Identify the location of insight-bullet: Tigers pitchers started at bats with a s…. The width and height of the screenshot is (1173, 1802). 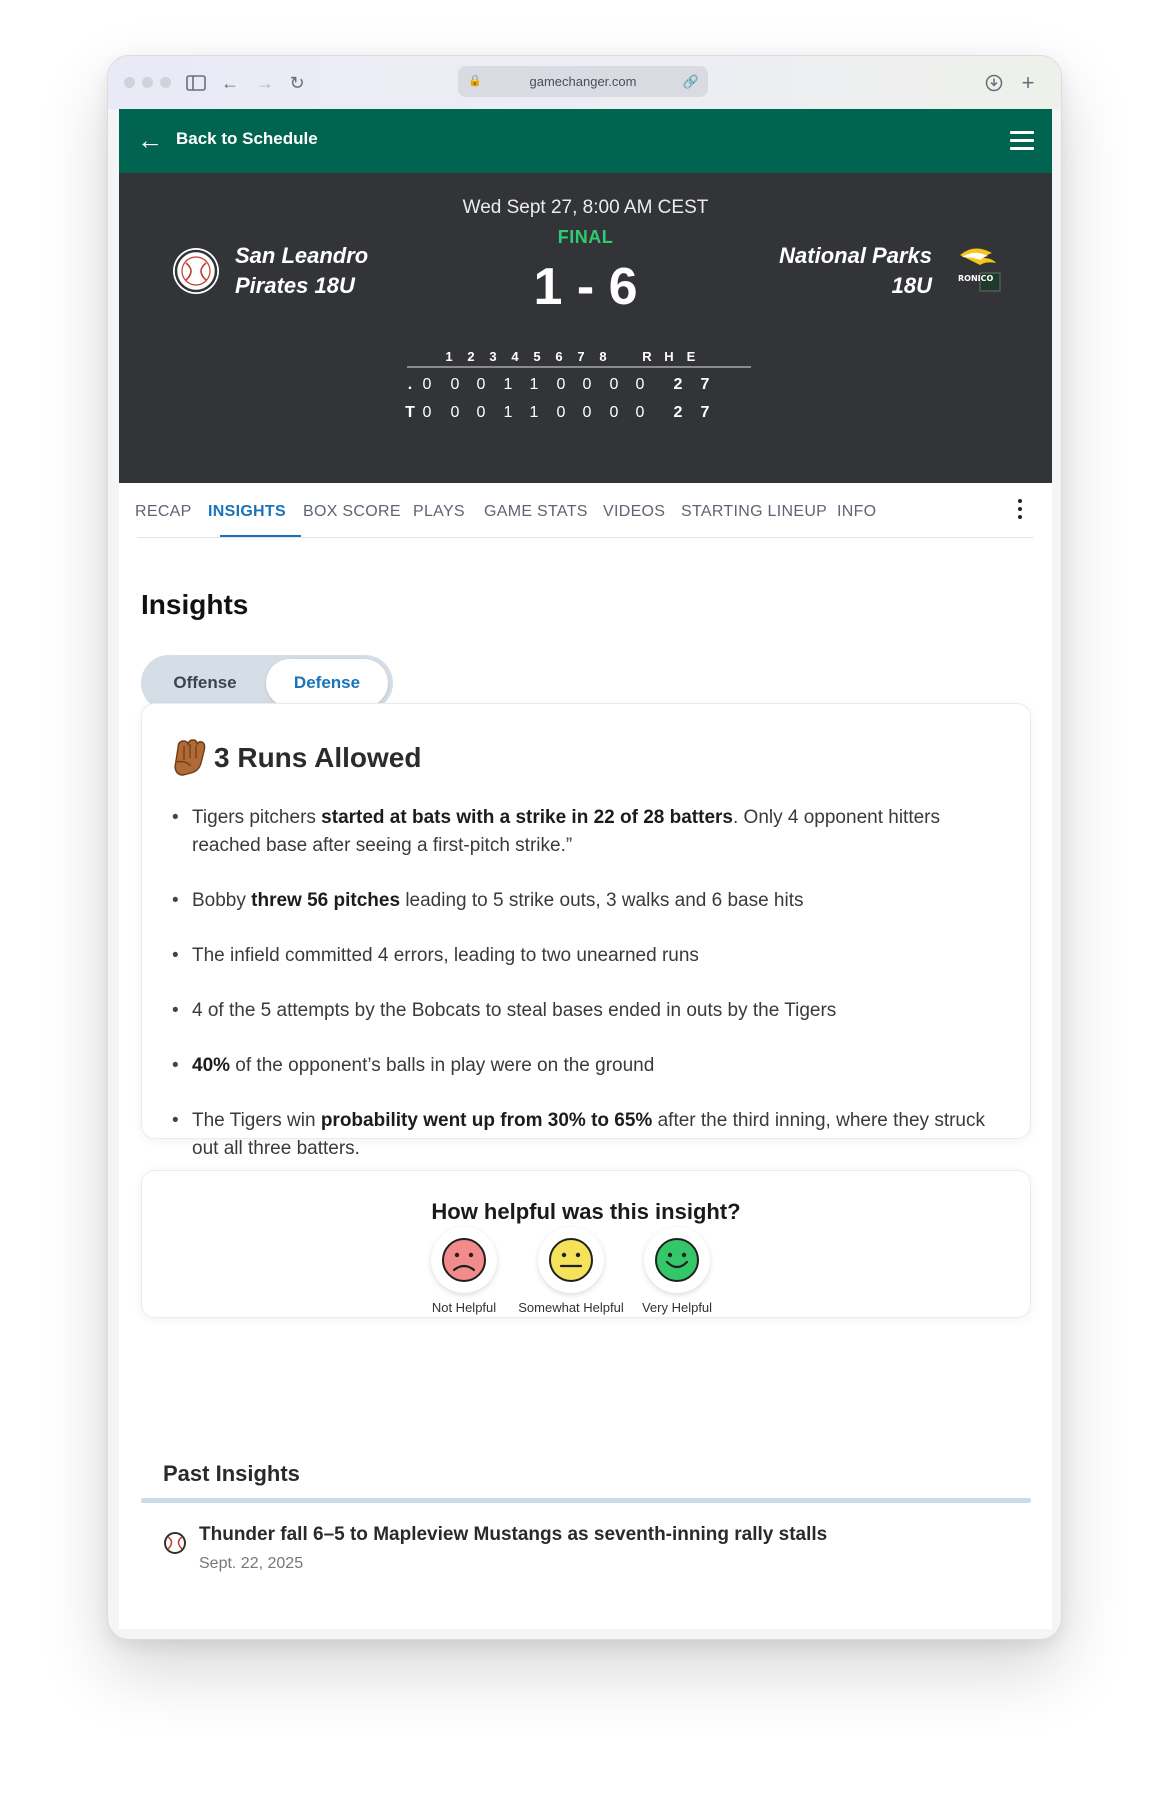
(582, 832).